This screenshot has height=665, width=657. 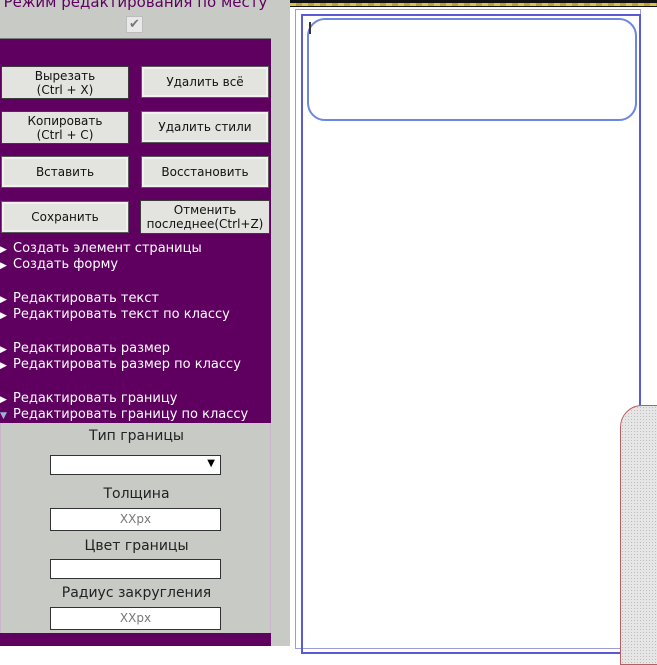 I want to click on menu-item: ▶ Редактировать размер, so click(x=85, y=349).